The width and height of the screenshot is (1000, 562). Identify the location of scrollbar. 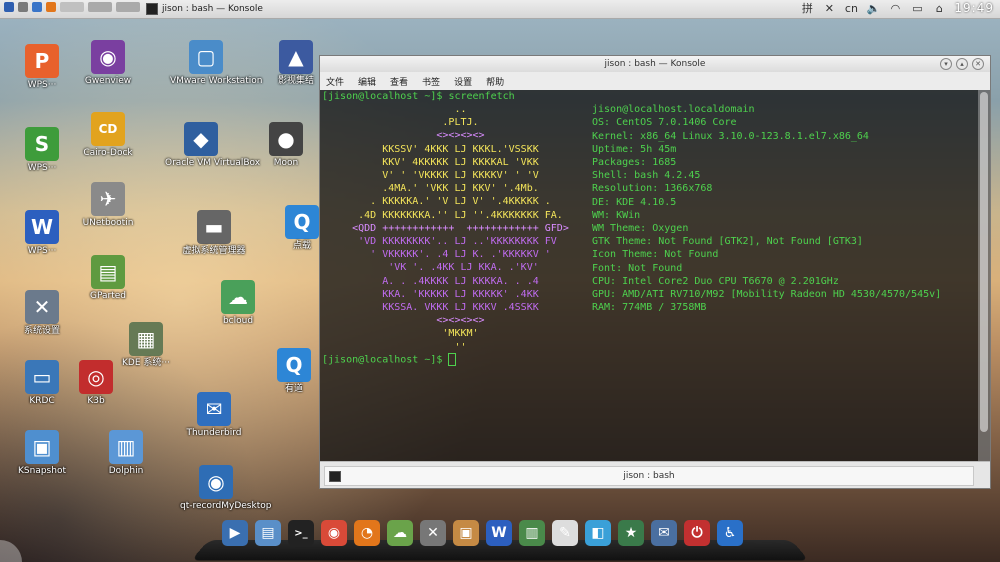
(984, 276).